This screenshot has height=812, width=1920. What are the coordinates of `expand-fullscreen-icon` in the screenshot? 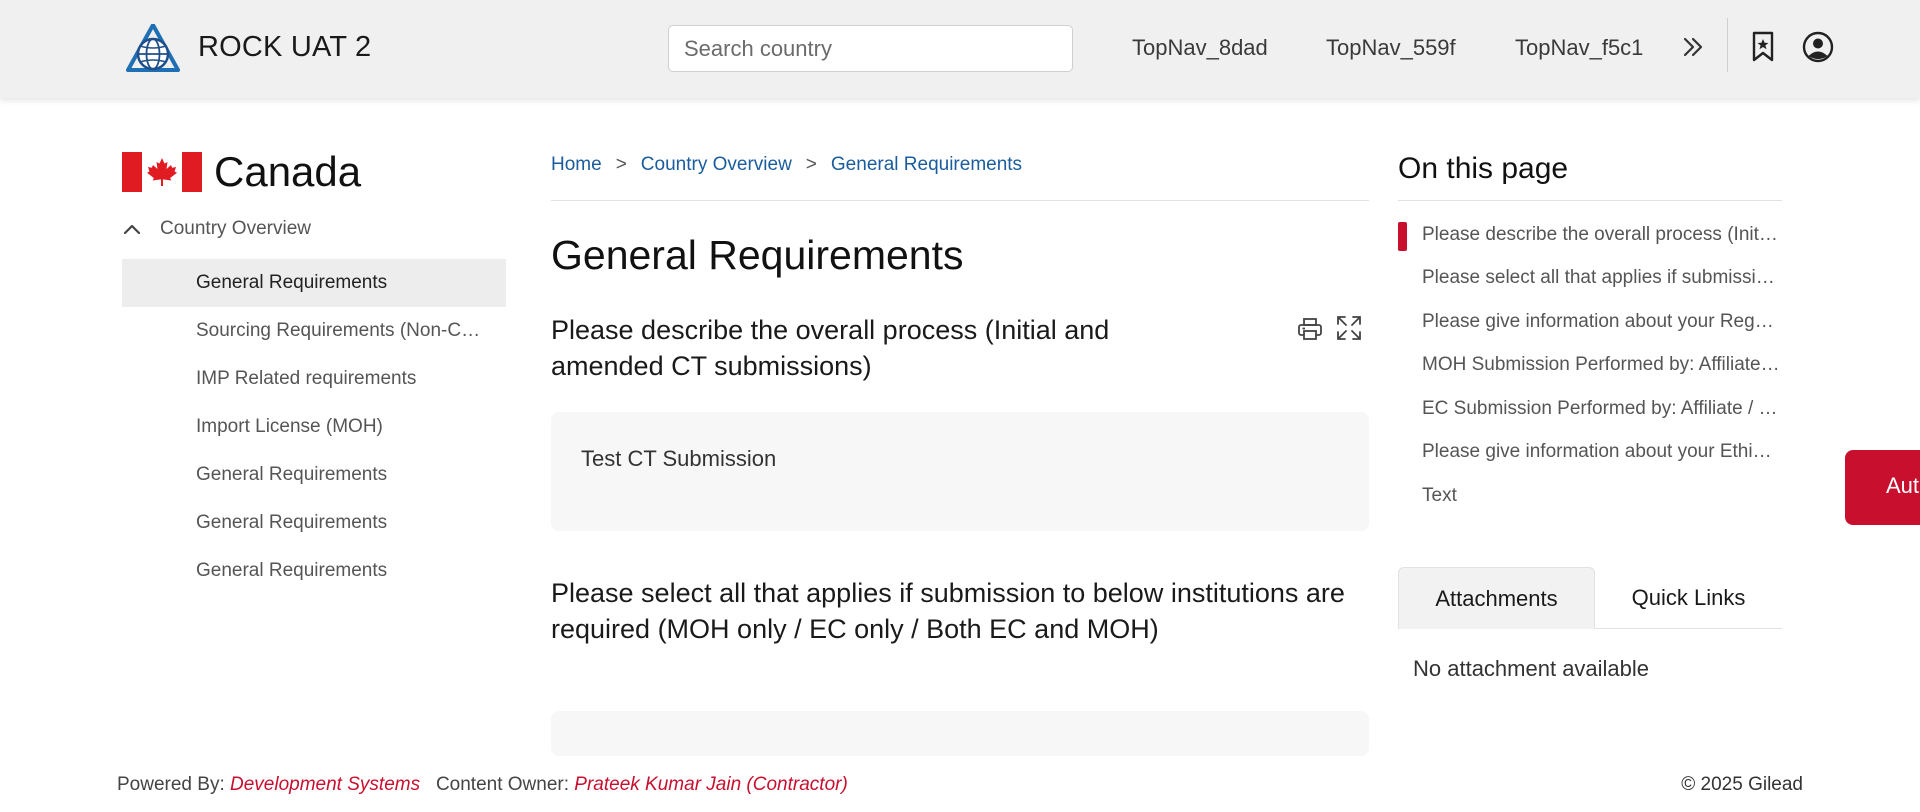 It's located at (1349, 328).